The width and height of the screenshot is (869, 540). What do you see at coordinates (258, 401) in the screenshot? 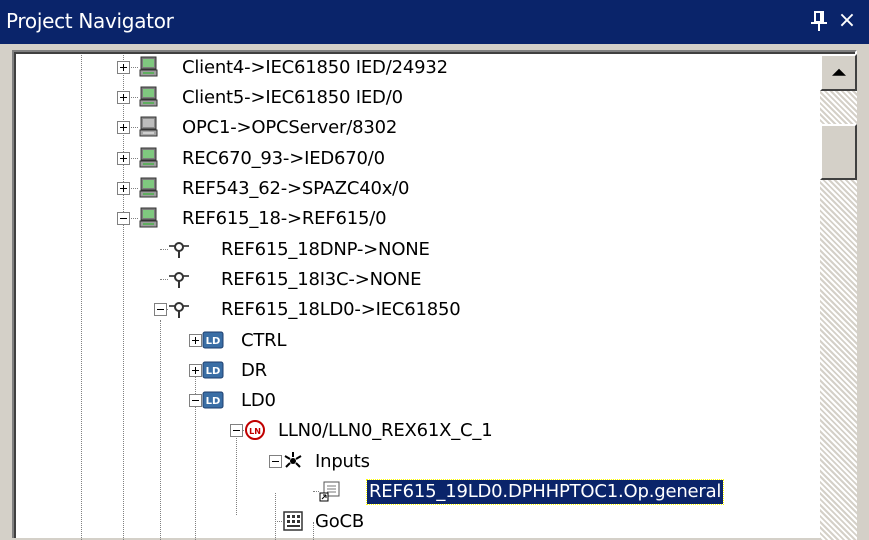
I see `tree-node-label: LD0` at bounding box center [258, 401].